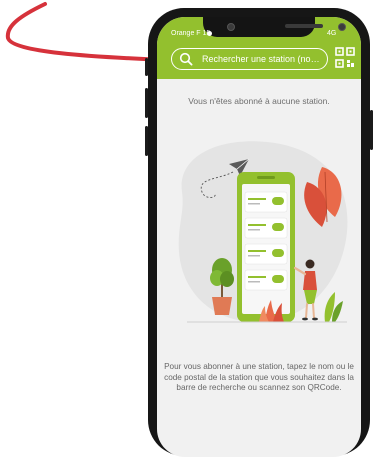  What do you see at coordinates (190, 33) in the screenshot?
I see `status-carrier: Orange F 15` at bounding box center [190, 33].